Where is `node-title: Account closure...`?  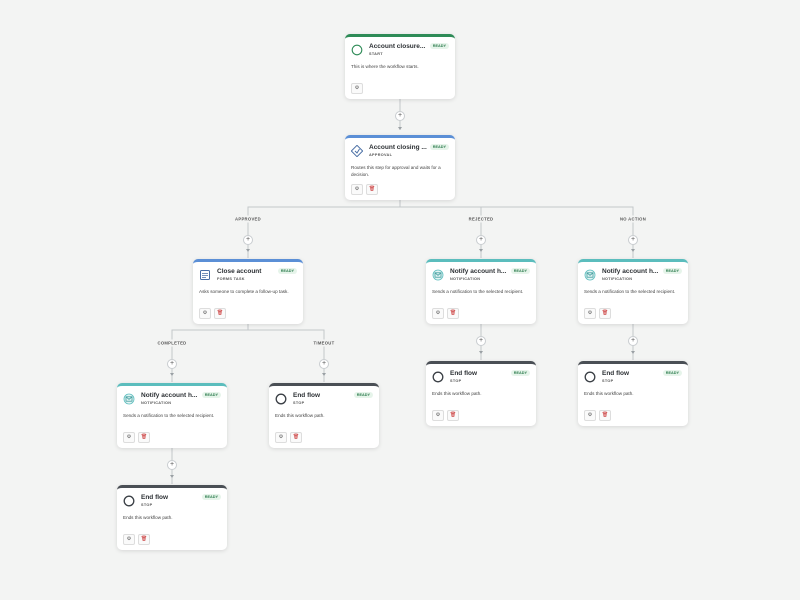 node-title: Account closure... is located at coordinates (397, 46).